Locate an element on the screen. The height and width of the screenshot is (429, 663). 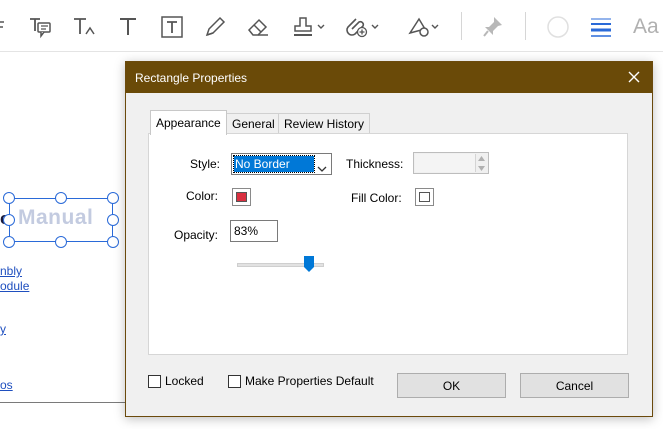
fill-color-swatch-button is located at coordinates (424, 197).